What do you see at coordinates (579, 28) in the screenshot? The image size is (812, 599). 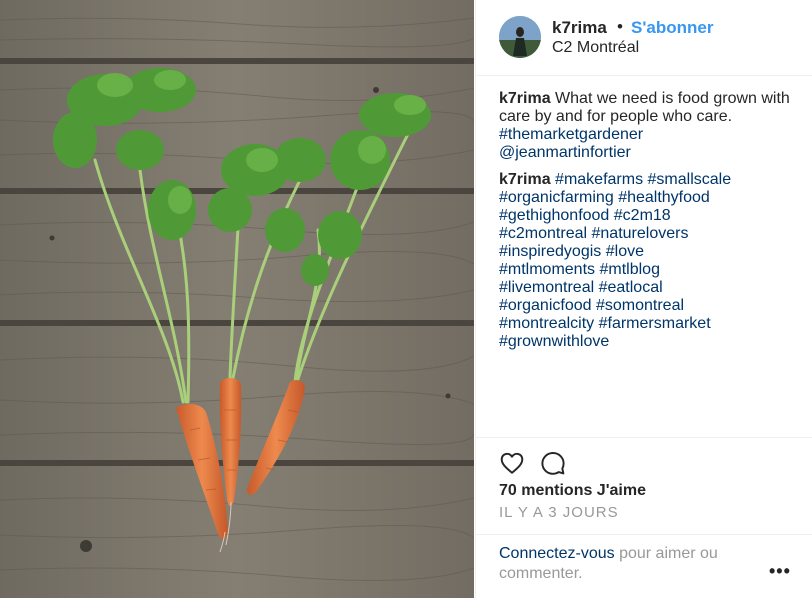 I see `username-link: k7rima` at bounding box center [579, 28].